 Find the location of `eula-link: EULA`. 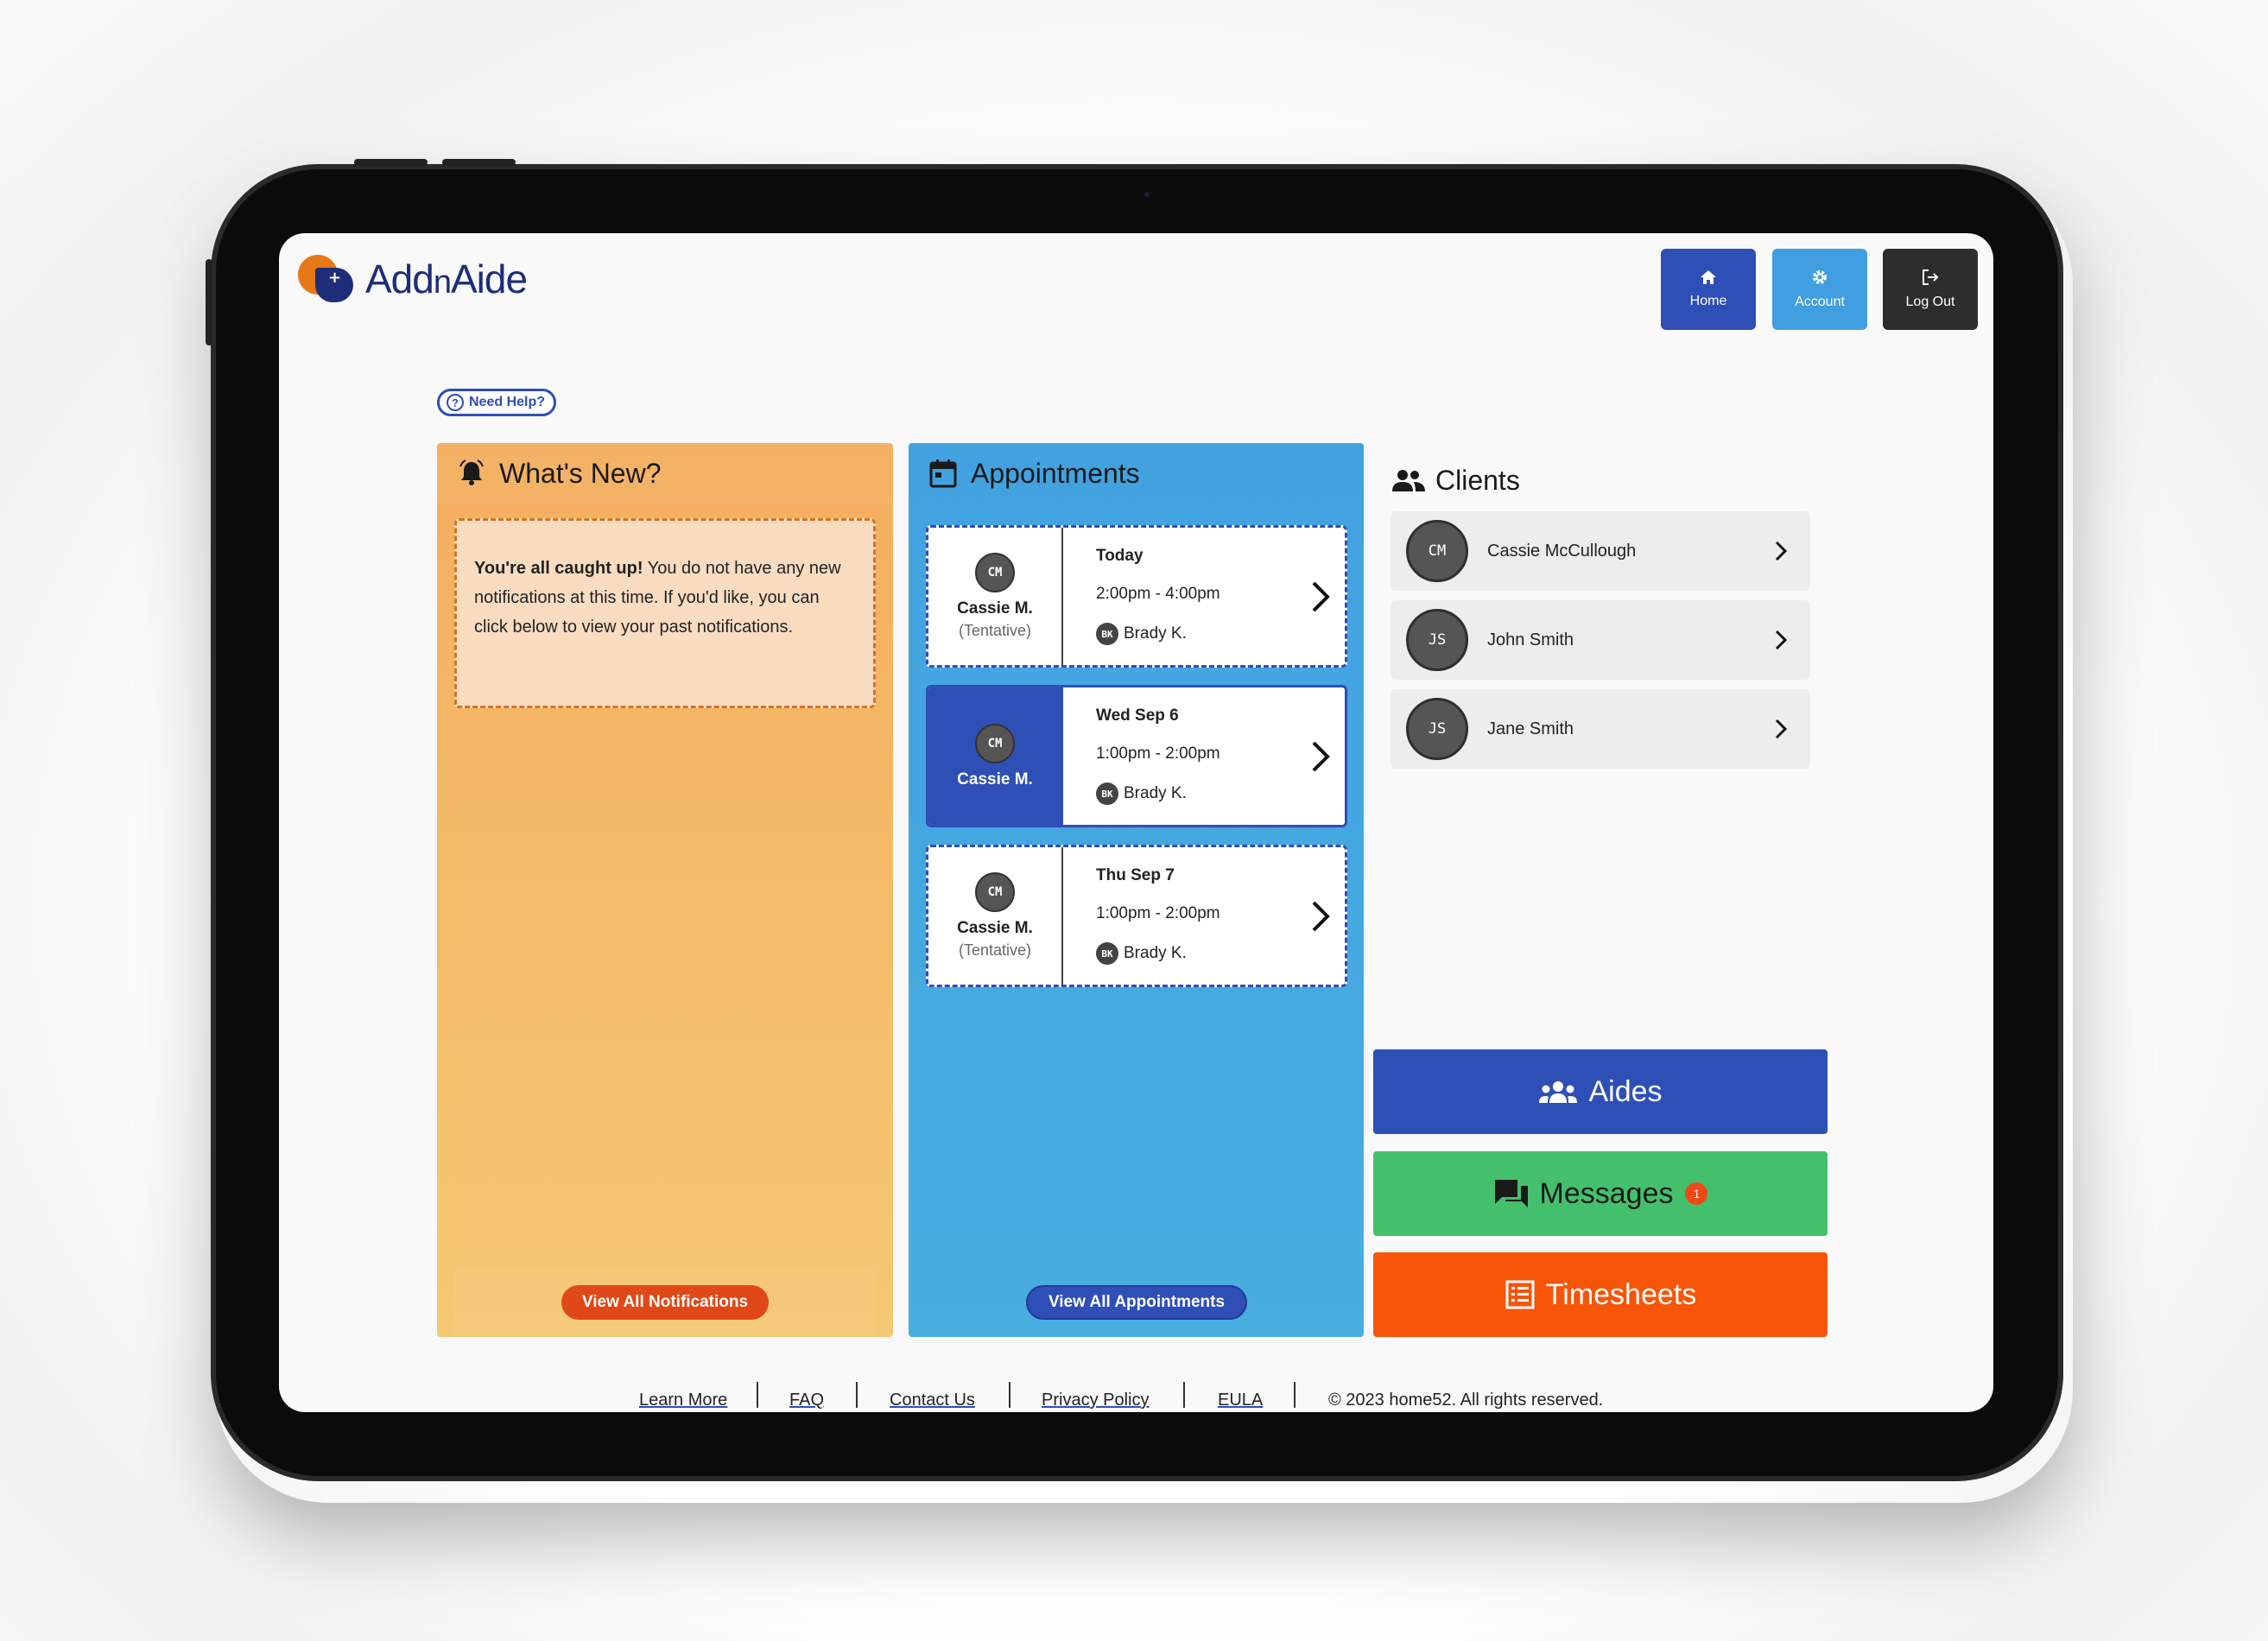

eula-link: EULA is located at coordinates (1240, 1401).